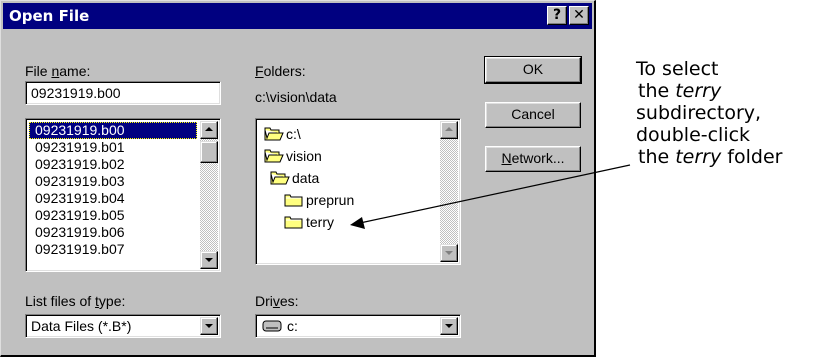 Image resolution: width=824 pixels, height=360 pixels. I want to click on callout-arrow, so click(490, 196).